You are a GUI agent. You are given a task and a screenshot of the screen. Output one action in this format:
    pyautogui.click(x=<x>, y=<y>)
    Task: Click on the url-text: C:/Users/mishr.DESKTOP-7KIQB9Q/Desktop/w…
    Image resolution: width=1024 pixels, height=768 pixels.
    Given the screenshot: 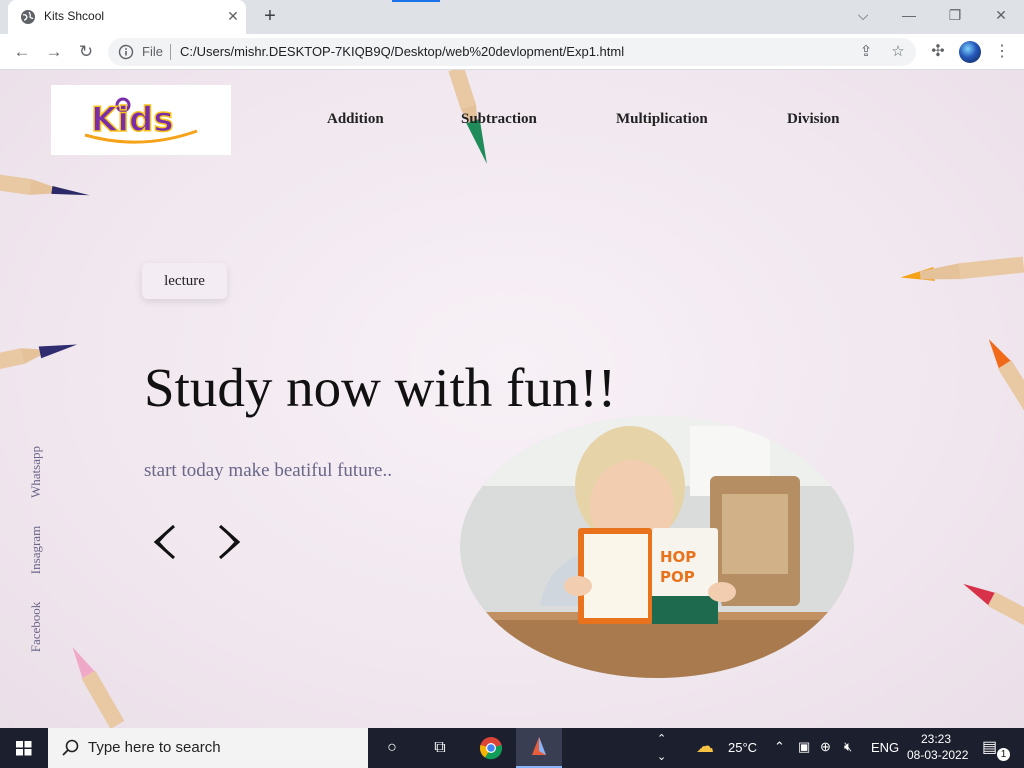 What is the action you would take?
    pyautogui.click(x=402, y=51)
    